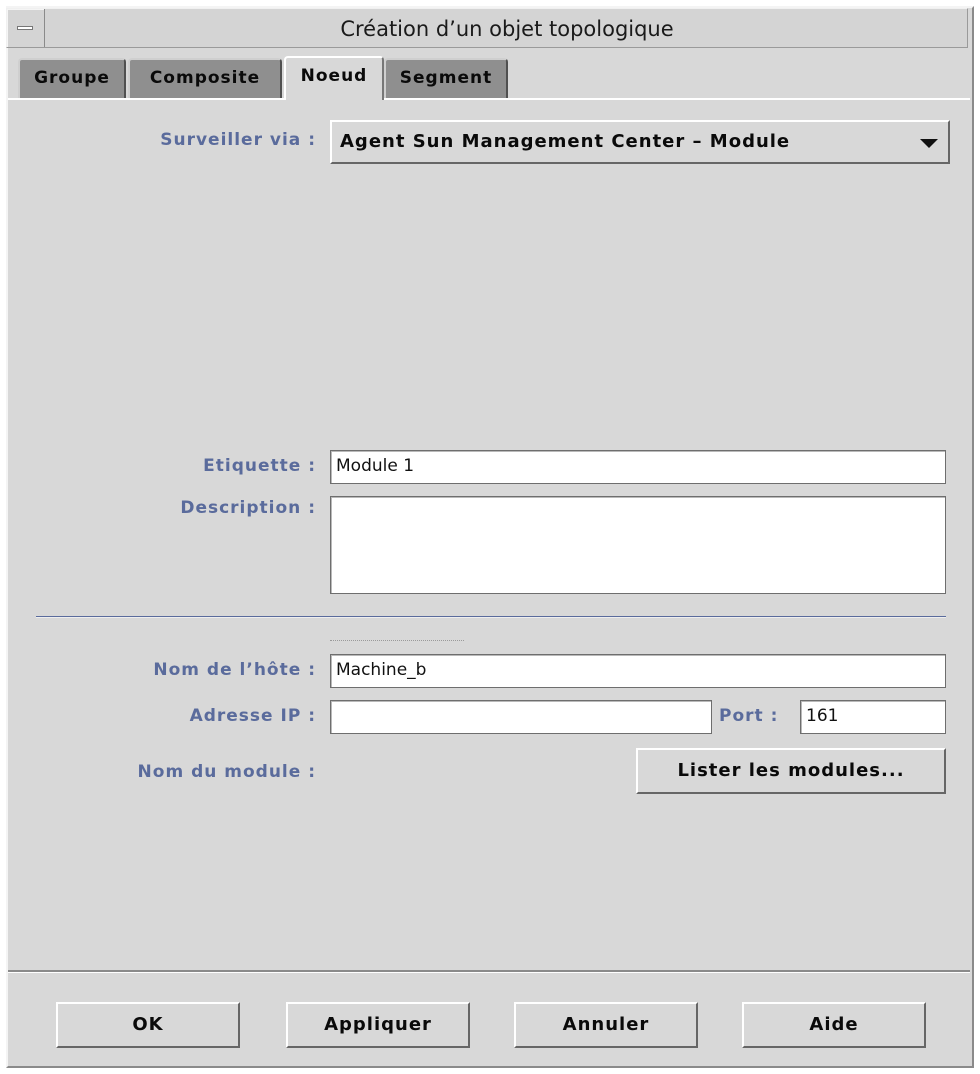 The width and height of the screenshot is (980, 1074). Describe the element at coordinates (489, 99) in the screenshot. I see `tab-strip-border` at that location.